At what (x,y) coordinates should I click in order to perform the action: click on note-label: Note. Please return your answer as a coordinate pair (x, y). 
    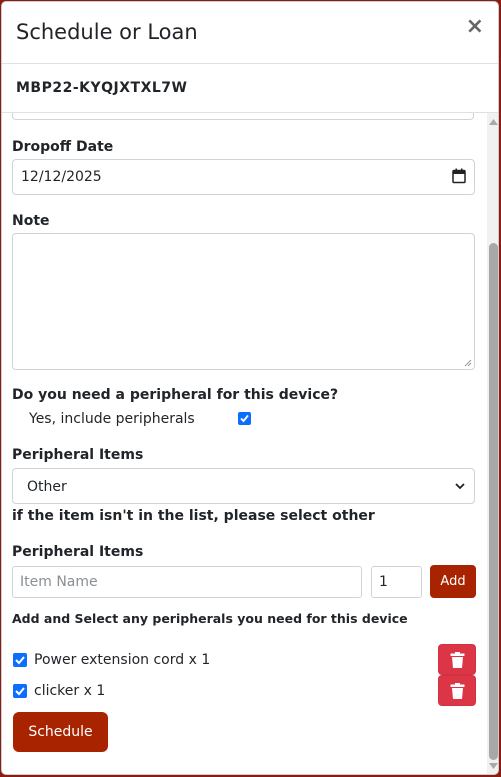
    Looking at the image, I should click on (31, 221).